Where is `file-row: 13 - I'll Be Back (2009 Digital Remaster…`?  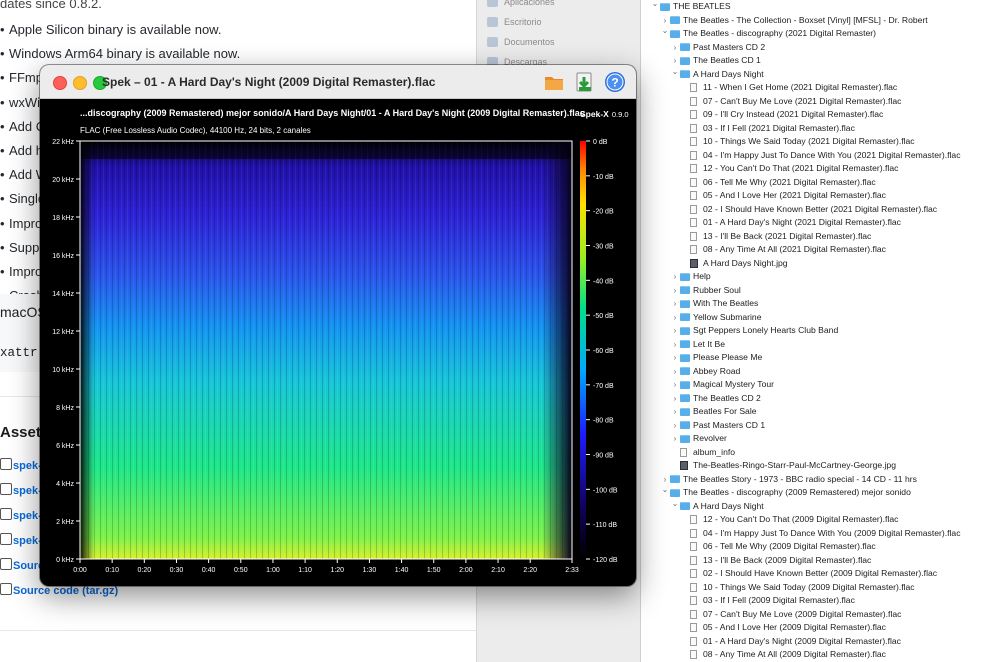 file-row: 13 - I'll Be Back (2009 Digital Remaster… is located at coordinates (820, 561).